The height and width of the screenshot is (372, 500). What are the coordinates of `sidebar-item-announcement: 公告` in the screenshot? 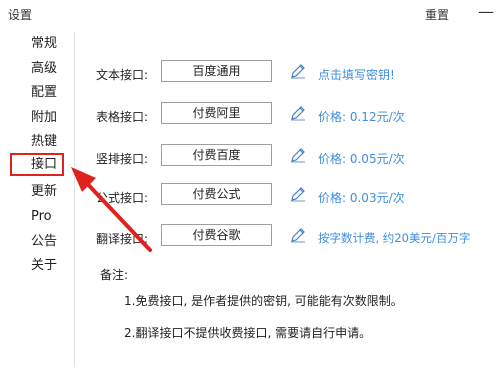 It's located at (37, 241).